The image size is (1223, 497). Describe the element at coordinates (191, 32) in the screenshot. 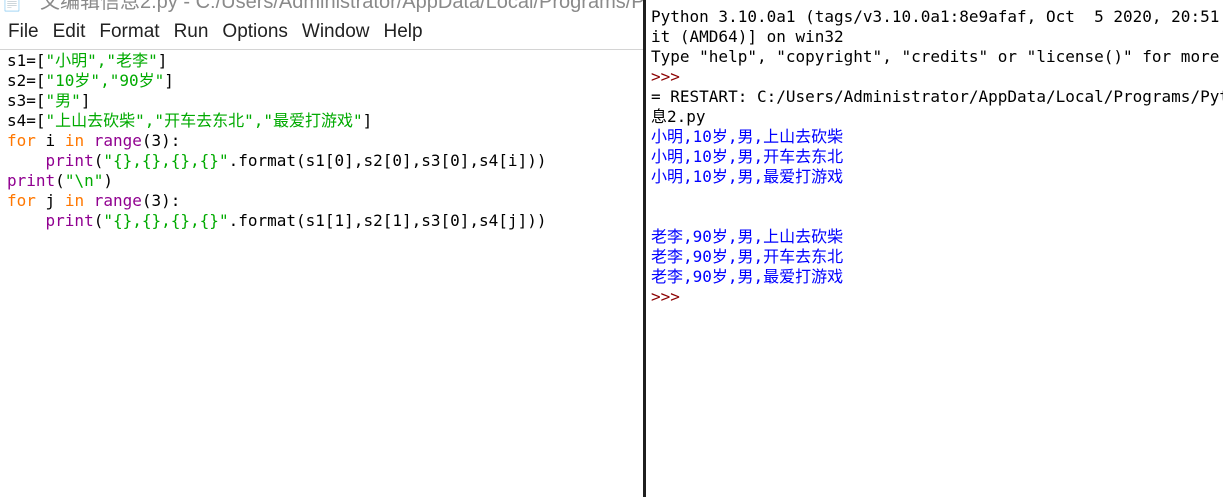

I see `menu-run: Run` at that location.